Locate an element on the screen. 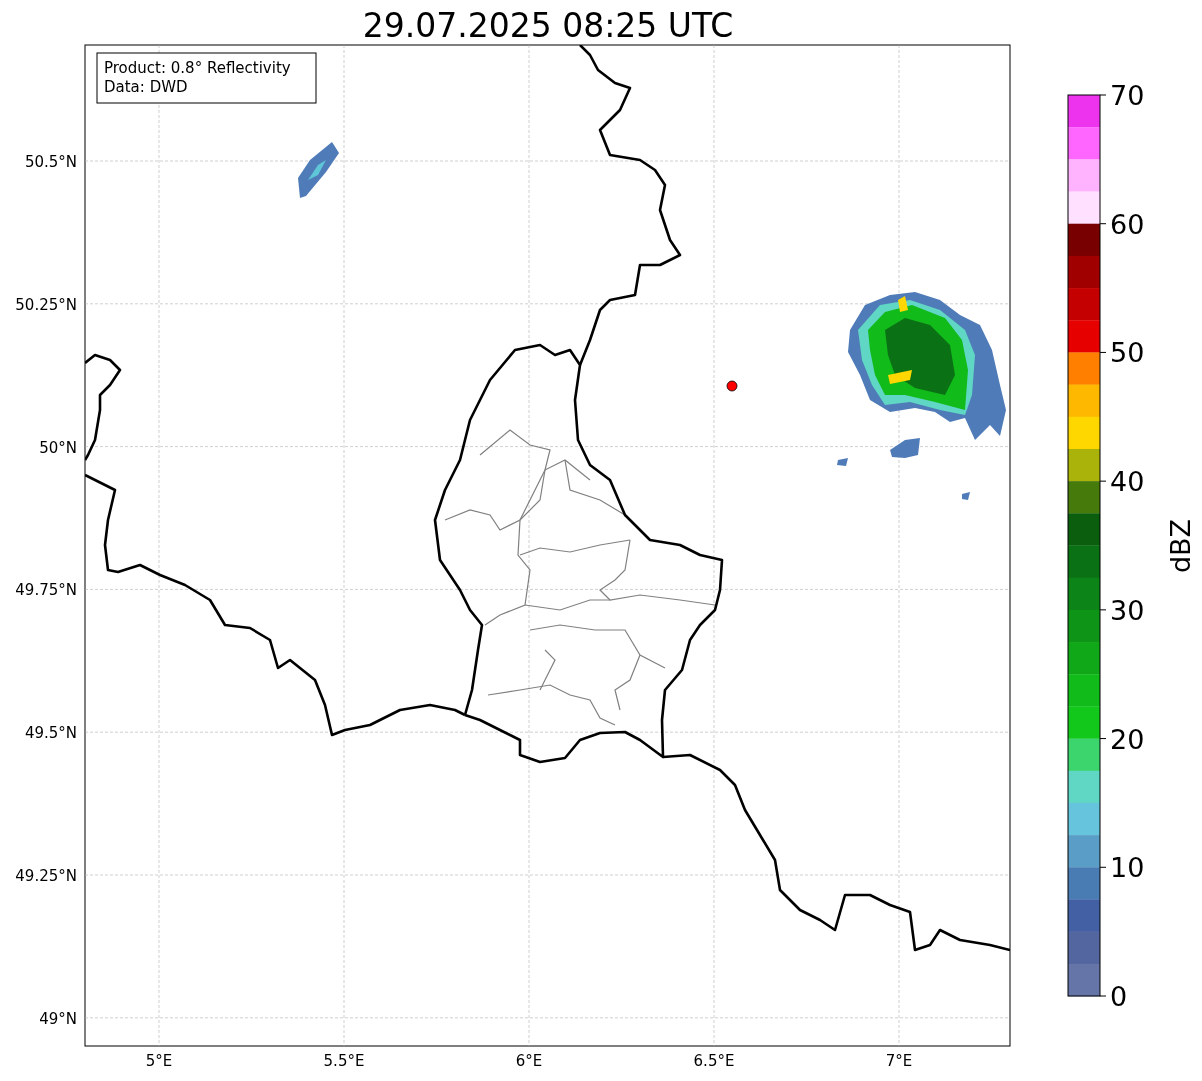 The width and height of the screenshot is (1202, 1081). colorbar-tick-label: 10 is located at coordinates (1127, 868).